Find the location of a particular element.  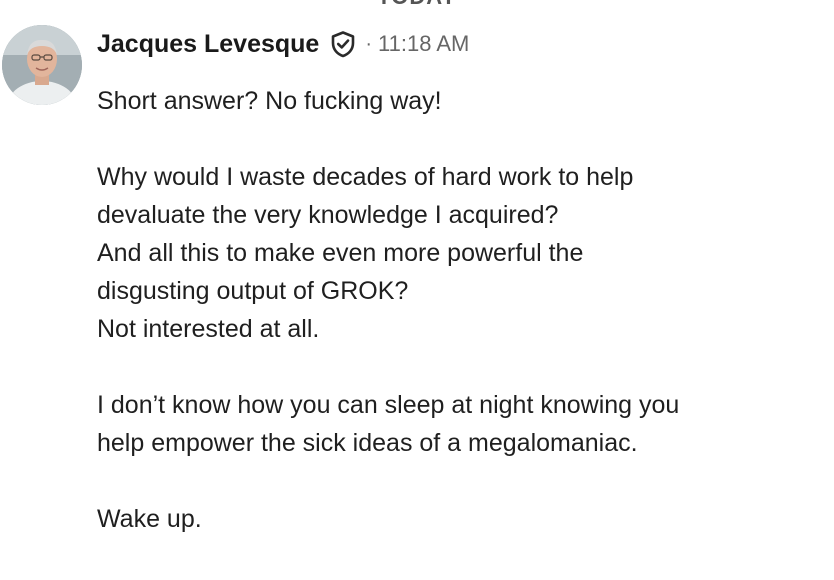

sender-name: Jacques Levesque is located at coordinates (208, 44).